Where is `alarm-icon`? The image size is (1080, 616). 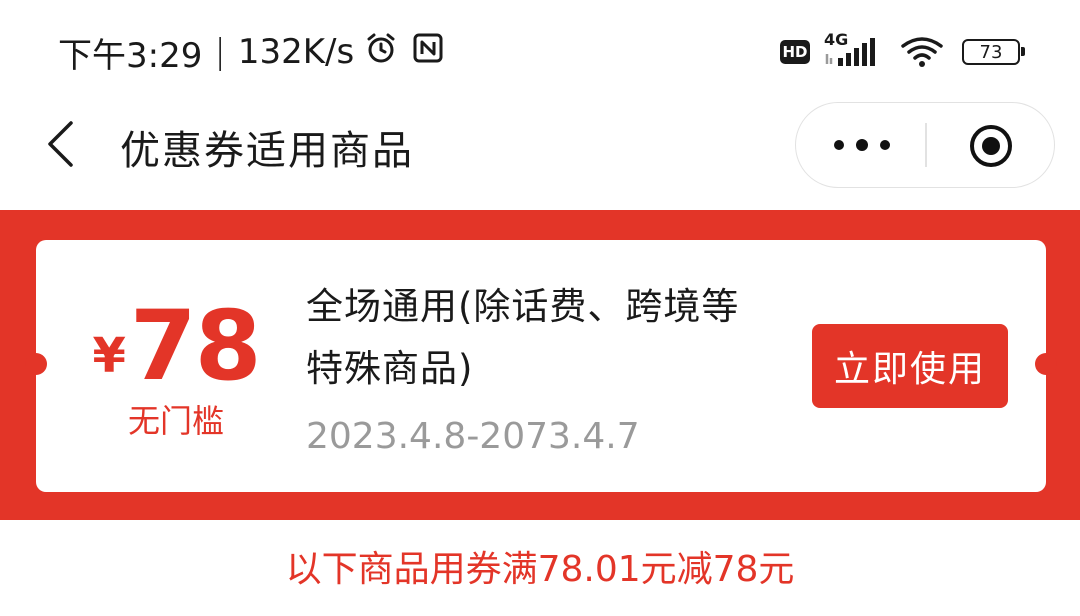
alarm-icon is located at coordinates (381, 52).